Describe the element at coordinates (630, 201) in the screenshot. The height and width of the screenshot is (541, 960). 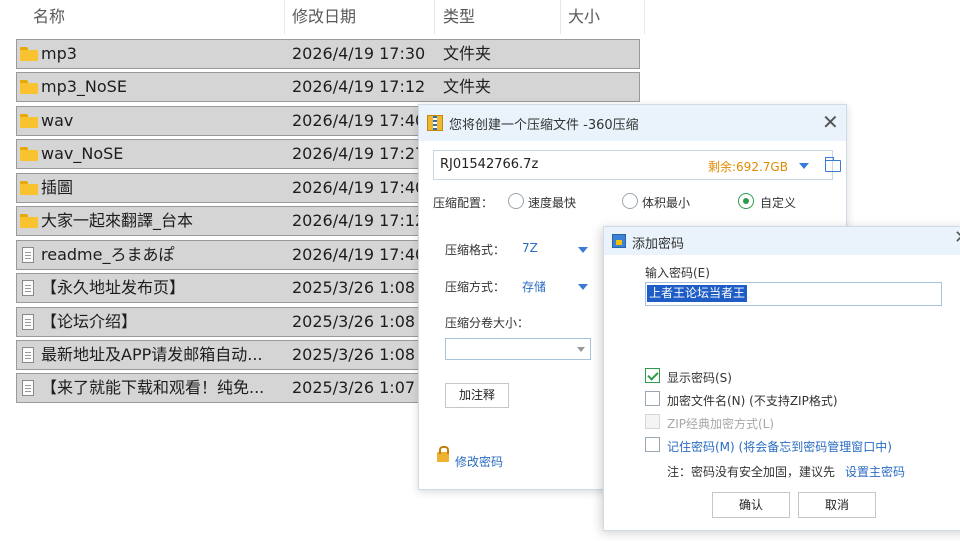
I see `radio-smallest` at that location.